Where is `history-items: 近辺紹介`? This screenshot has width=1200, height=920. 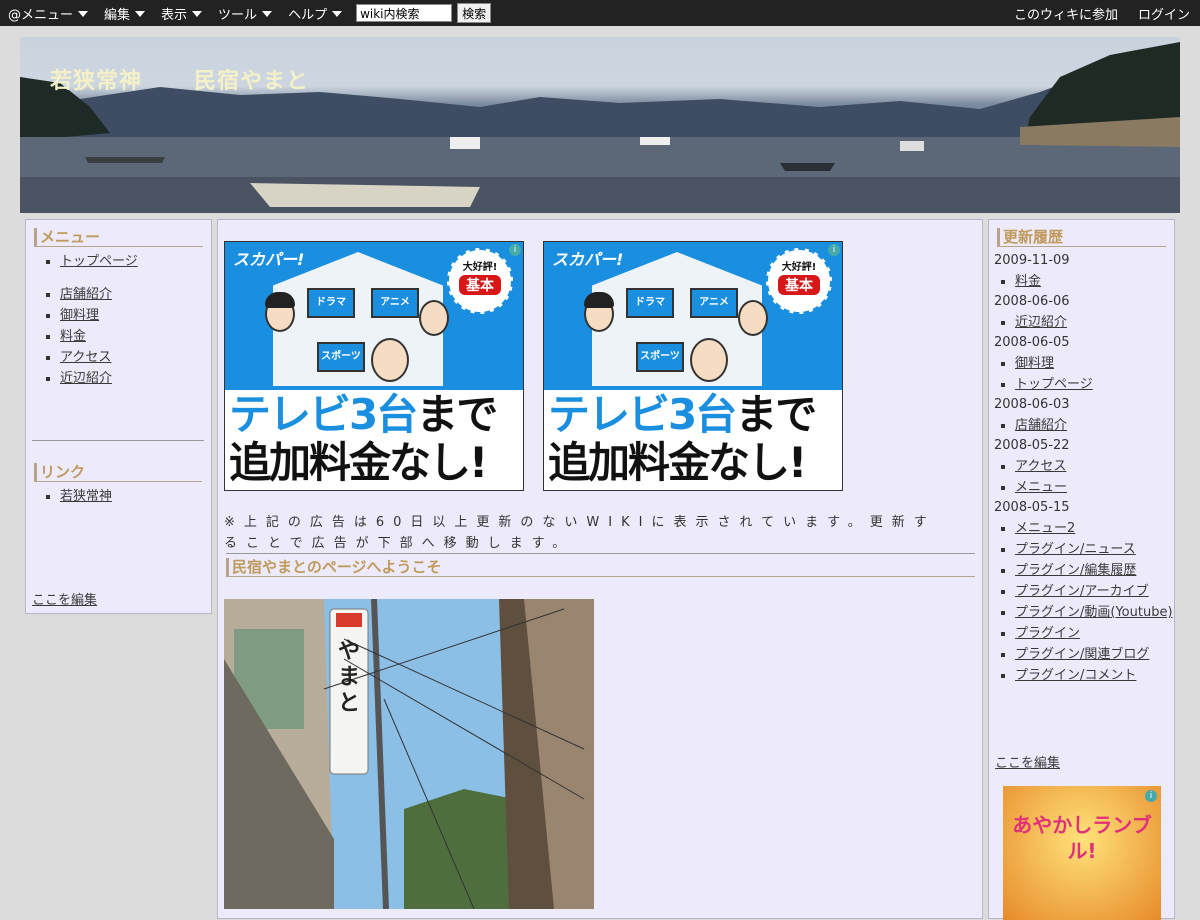 history-items: 近辺紹介 is located at coordinates (1081, 322).